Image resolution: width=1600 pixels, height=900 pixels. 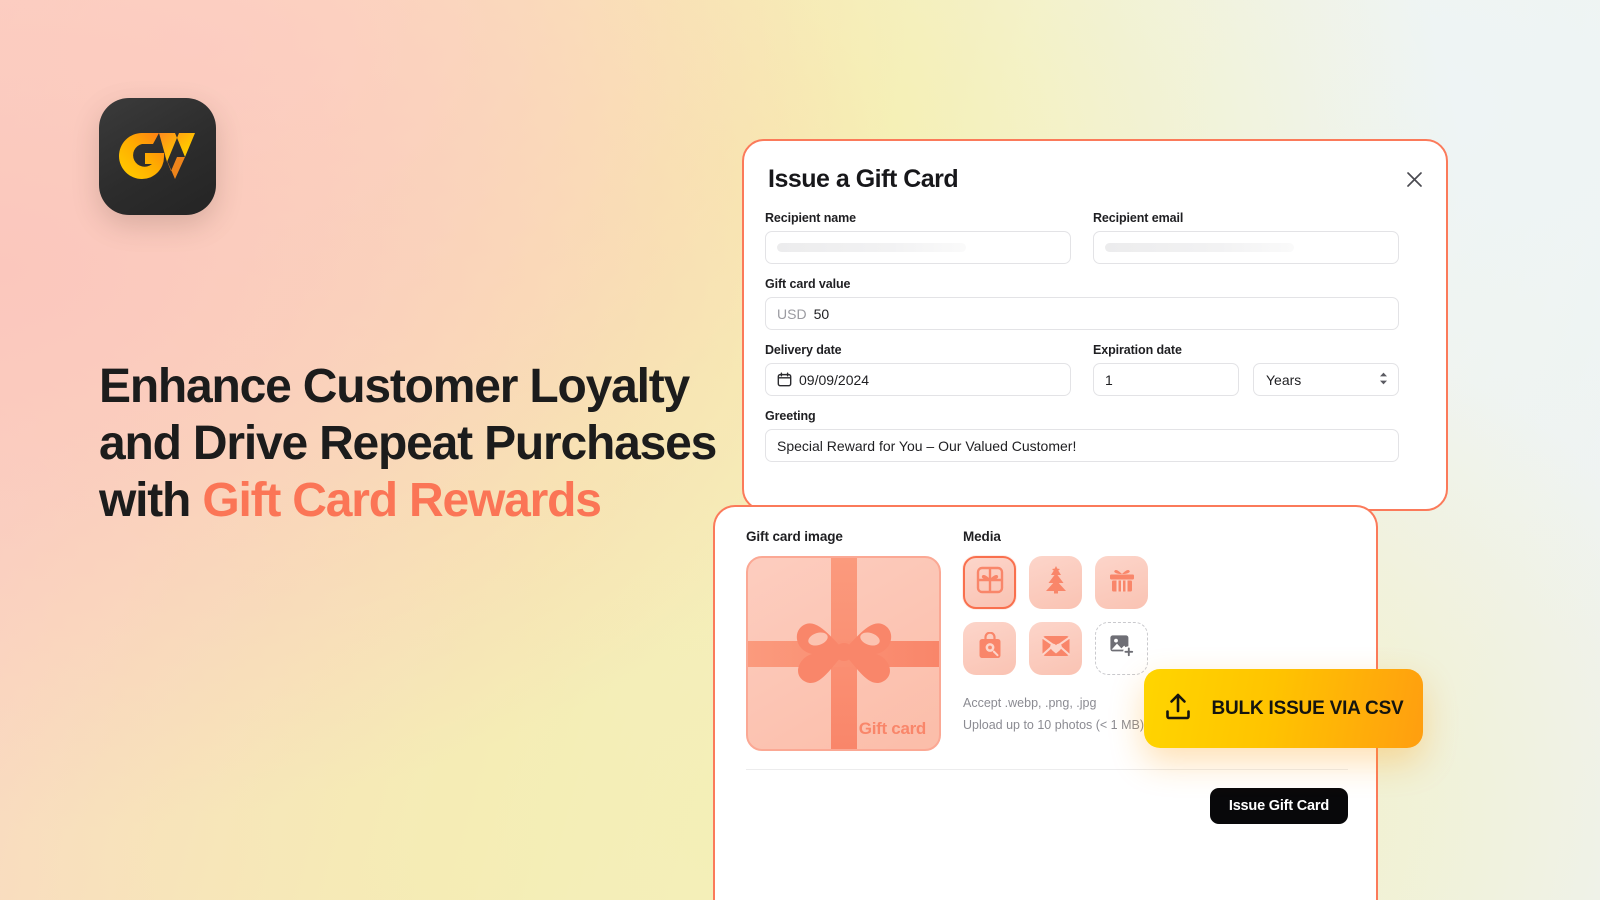 I want to click on media-thumb-gift-box, so click(x=1121, y=582).